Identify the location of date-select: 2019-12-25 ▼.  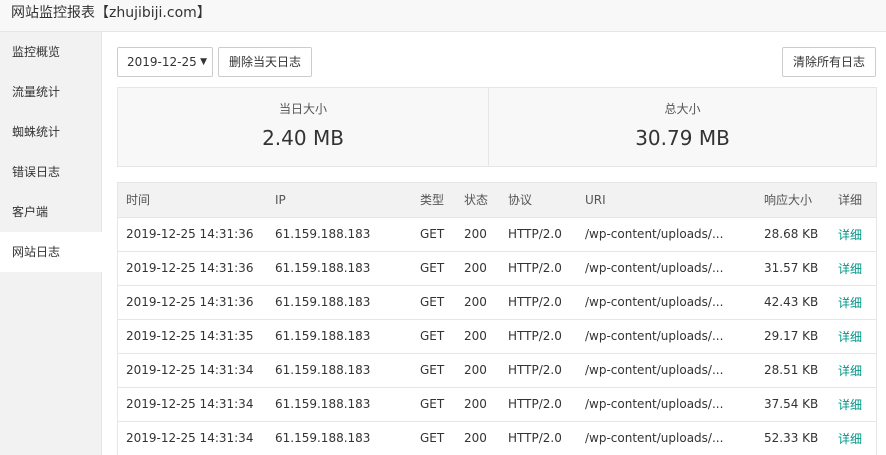
(165, 62).